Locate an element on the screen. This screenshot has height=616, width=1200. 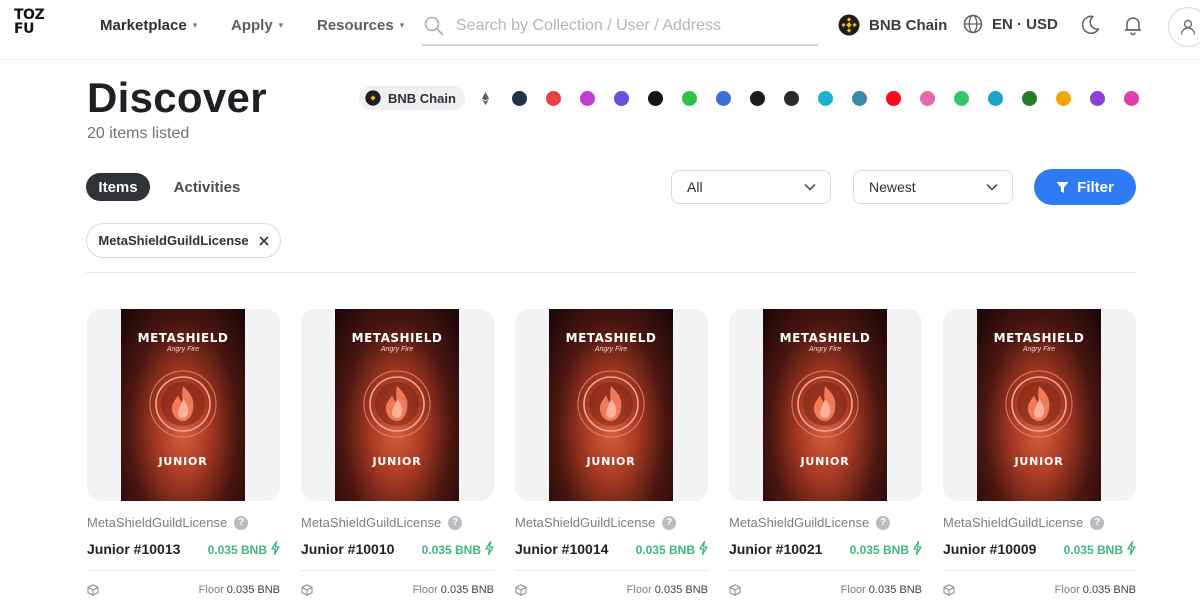
celo-icon is located at coordinates (961, 98).